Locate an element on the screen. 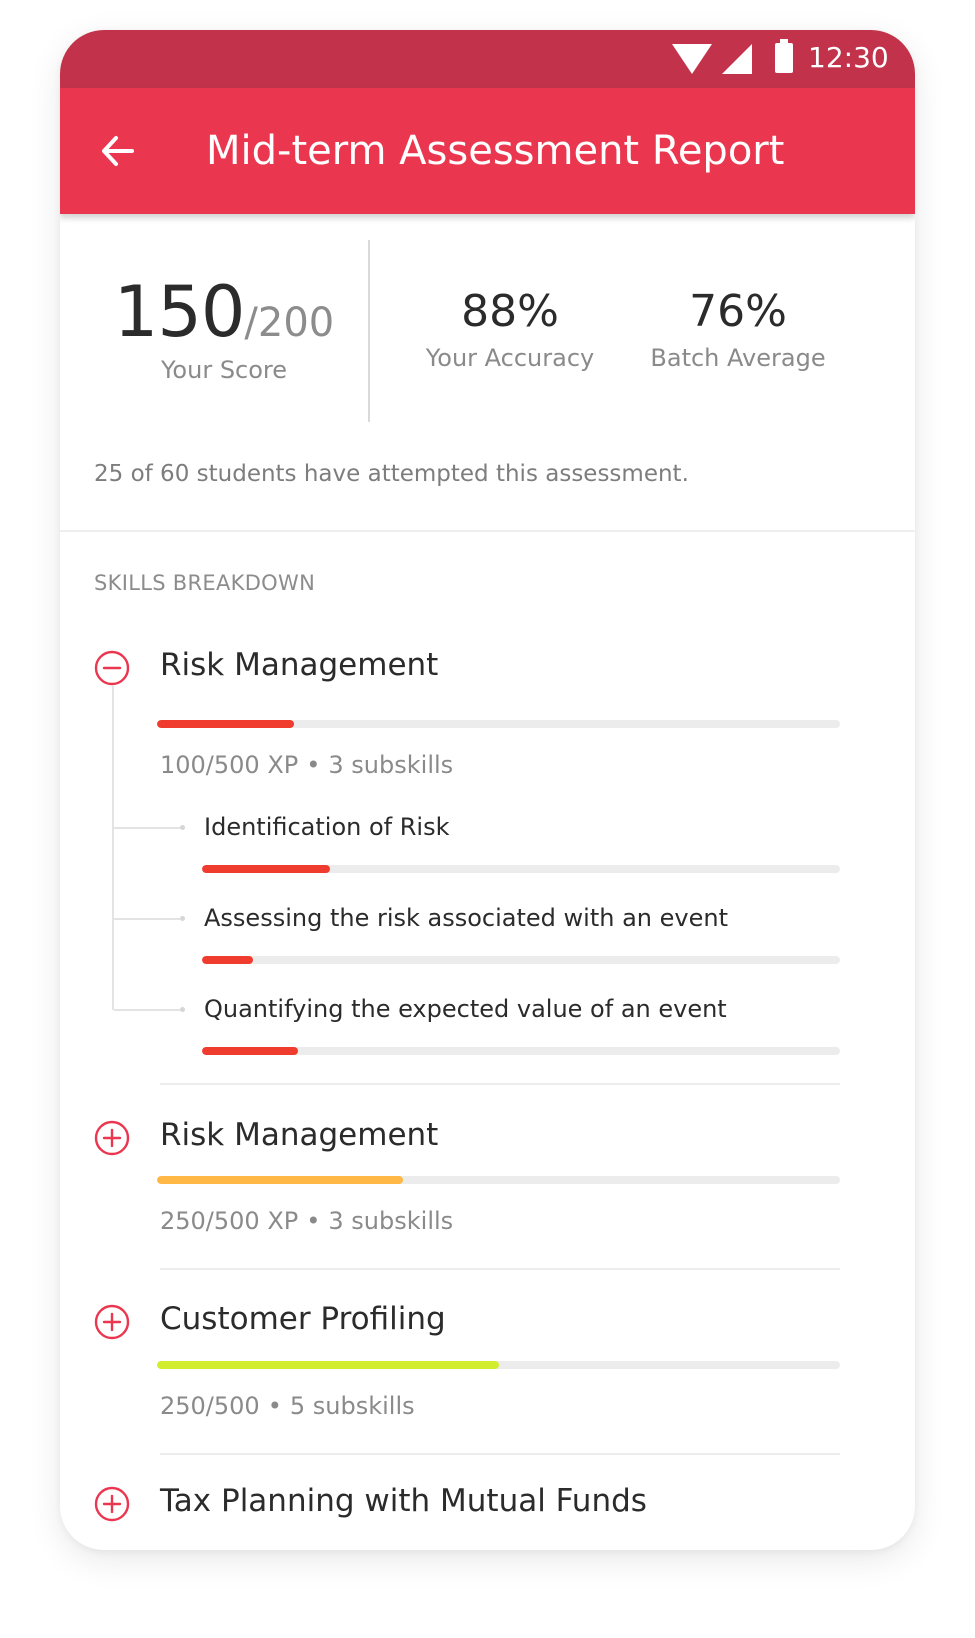 This screenshot has height=1638, width=975. batch-average-value: 76% is located at coordinates (738, 311).